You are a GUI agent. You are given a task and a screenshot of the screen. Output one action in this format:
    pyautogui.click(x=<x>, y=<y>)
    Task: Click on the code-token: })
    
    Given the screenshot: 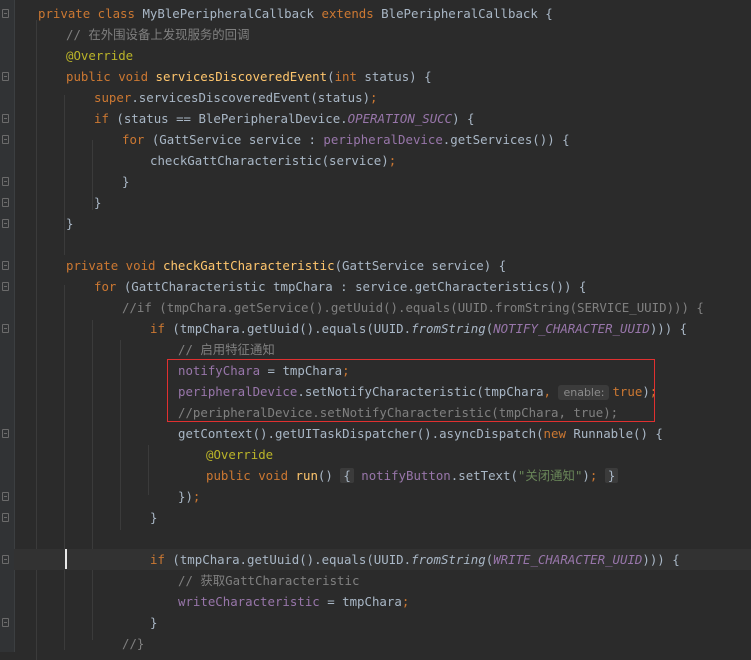 What is the action you would take?
    pyautogui.click(x=185, y=496)
    